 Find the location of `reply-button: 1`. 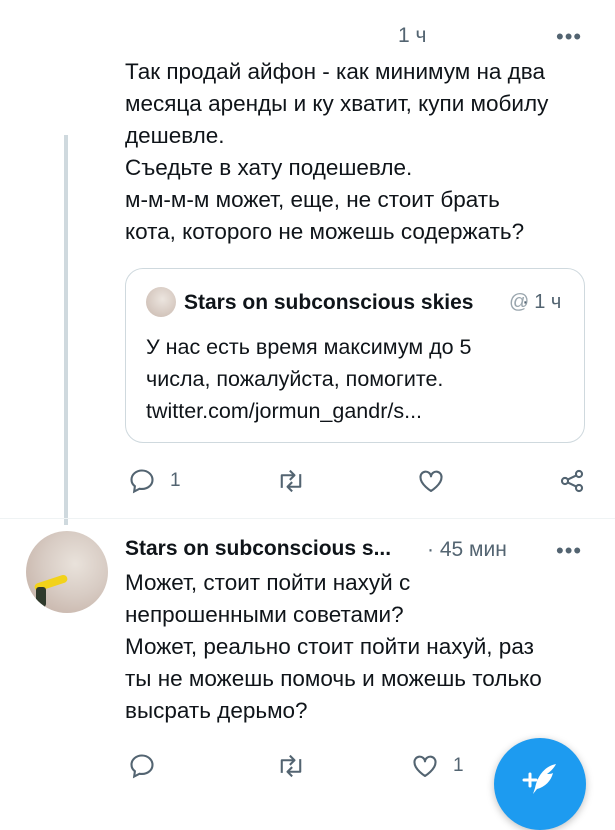

reply-button: 1 is located at coordinates (154, 481).